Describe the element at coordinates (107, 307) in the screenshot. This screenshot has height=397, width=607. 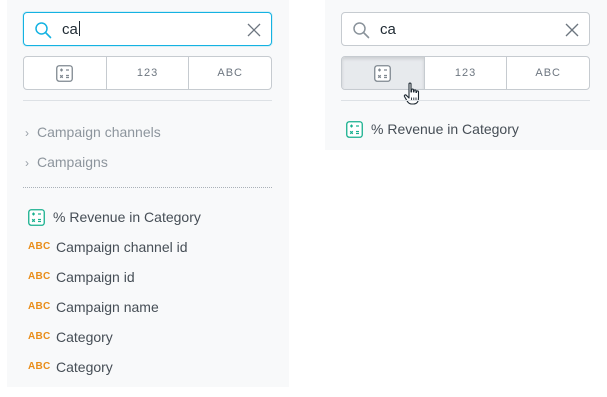
I see `field-label: Campaign name` at that location.